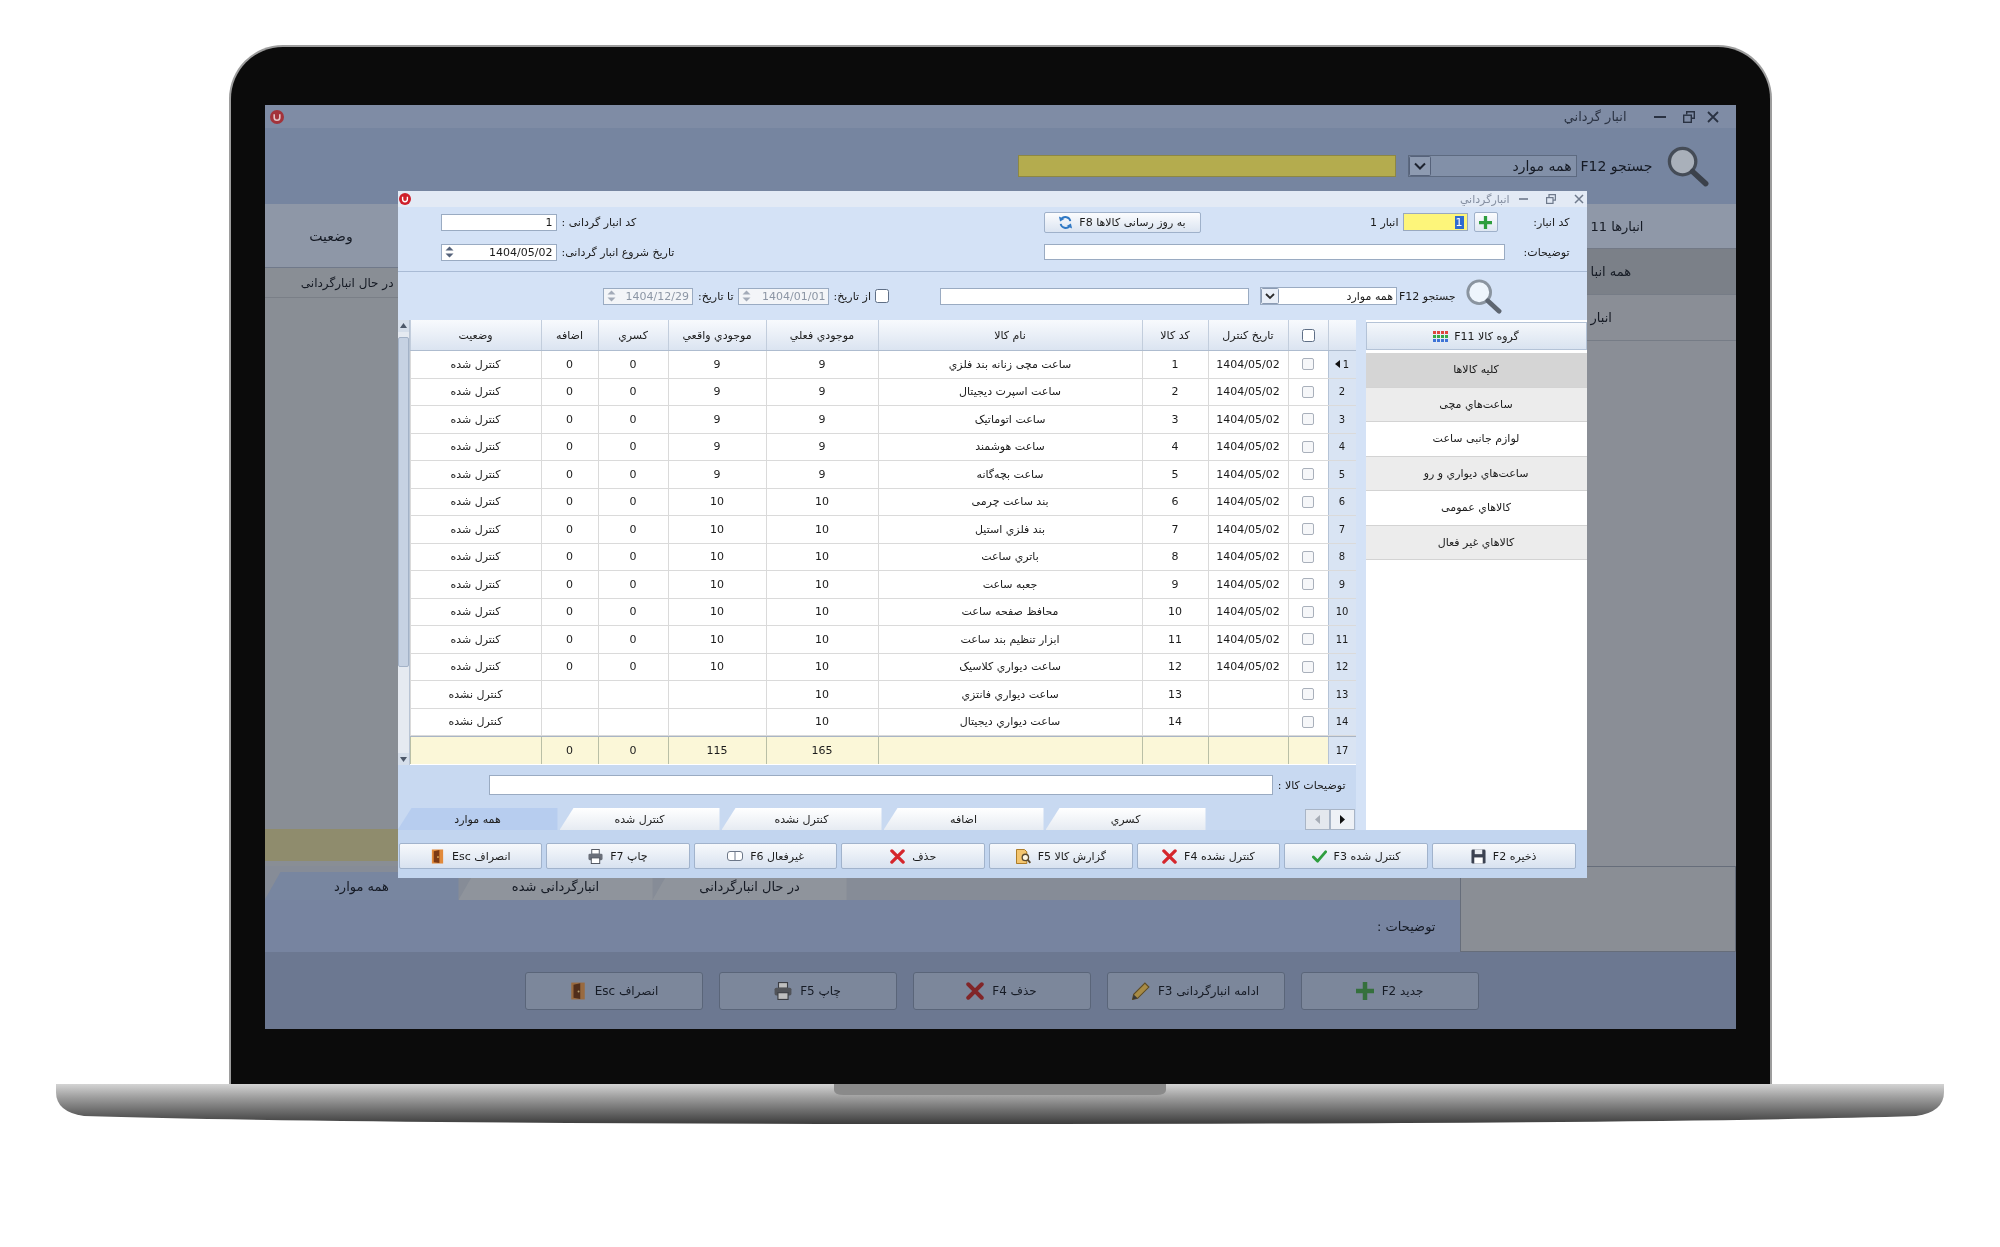 This screenshot has width=2000, height=1247. What do you see at coordinates (1061, 856) in the screenshot?
I see `report-button: گزارش کالا F5` at bounding box center [1061, 856].